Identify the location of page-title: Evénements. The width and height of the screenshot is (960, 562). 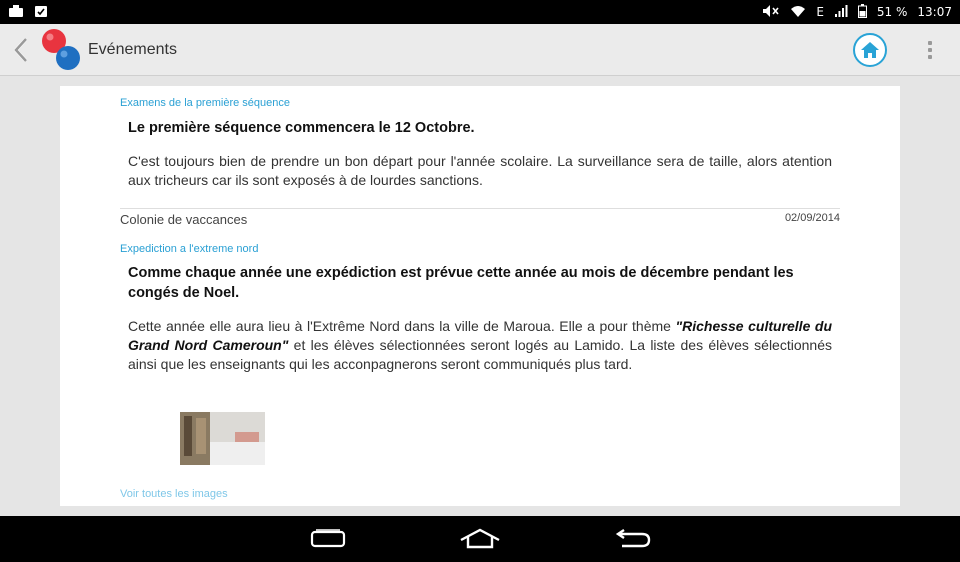
(132, 49).